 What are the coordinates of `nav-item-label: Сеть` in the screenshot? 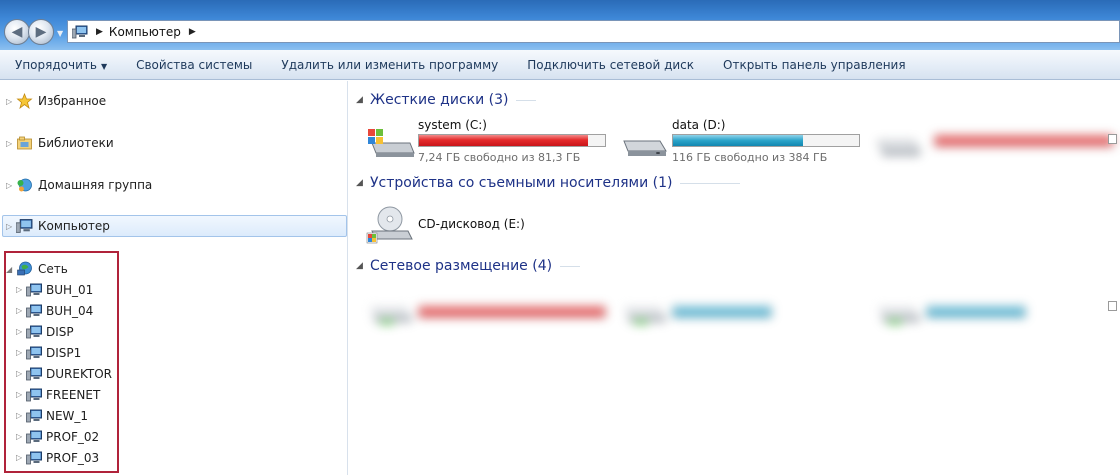 It's located at (53, 269).